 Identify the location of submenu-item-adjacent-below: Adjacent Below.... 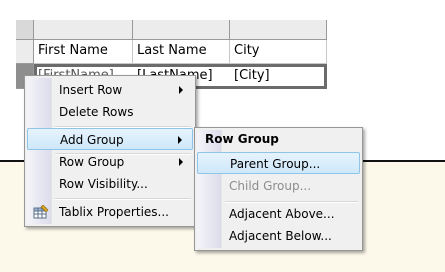
(278, 236).